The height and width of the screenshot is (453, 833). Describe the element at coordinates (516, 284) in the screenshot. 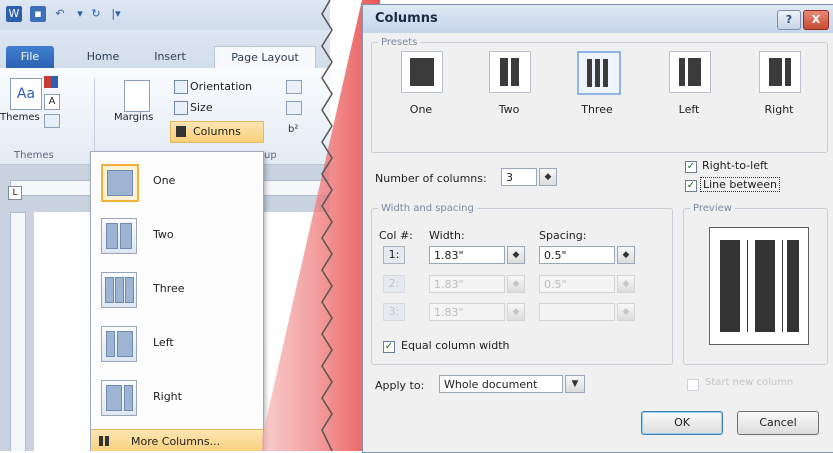

I see `column-2-width-spinner: ◆` at that location.